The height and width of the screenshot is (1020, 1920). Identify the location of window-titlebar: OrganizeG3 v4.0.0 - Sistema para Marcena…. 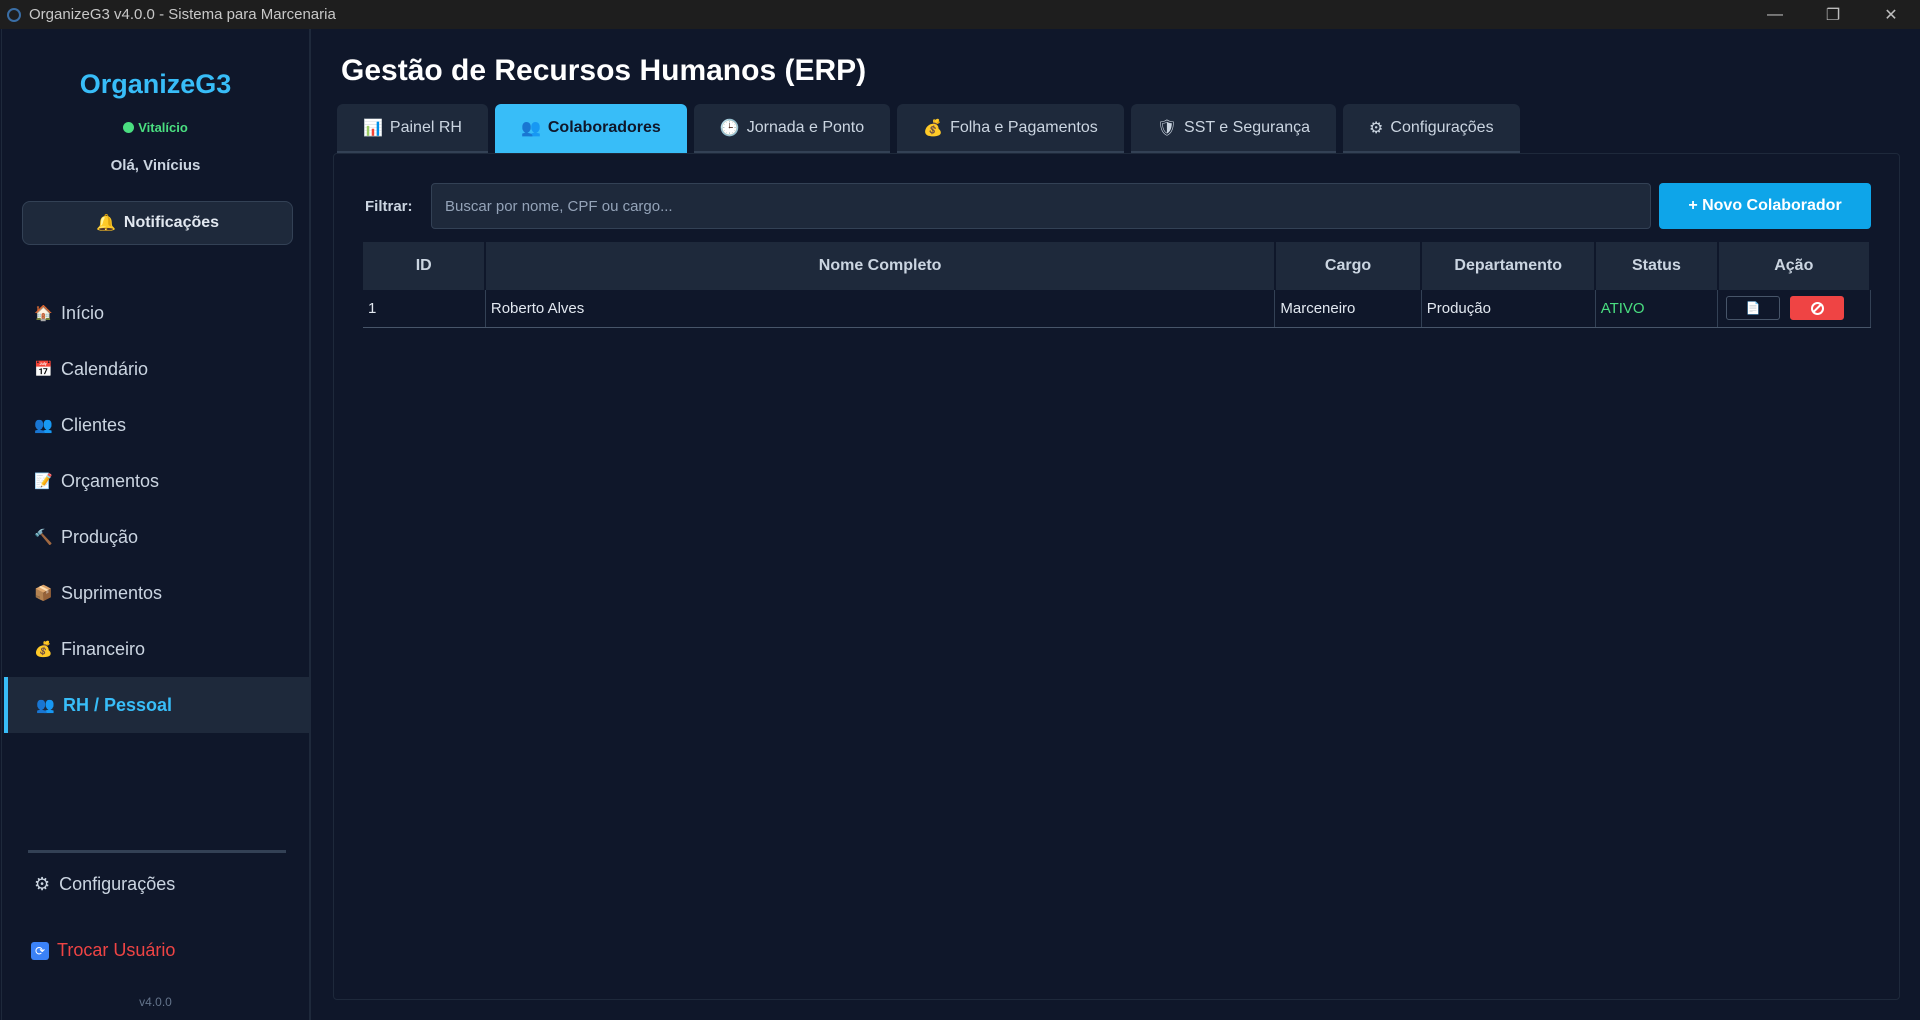
(960, 14).